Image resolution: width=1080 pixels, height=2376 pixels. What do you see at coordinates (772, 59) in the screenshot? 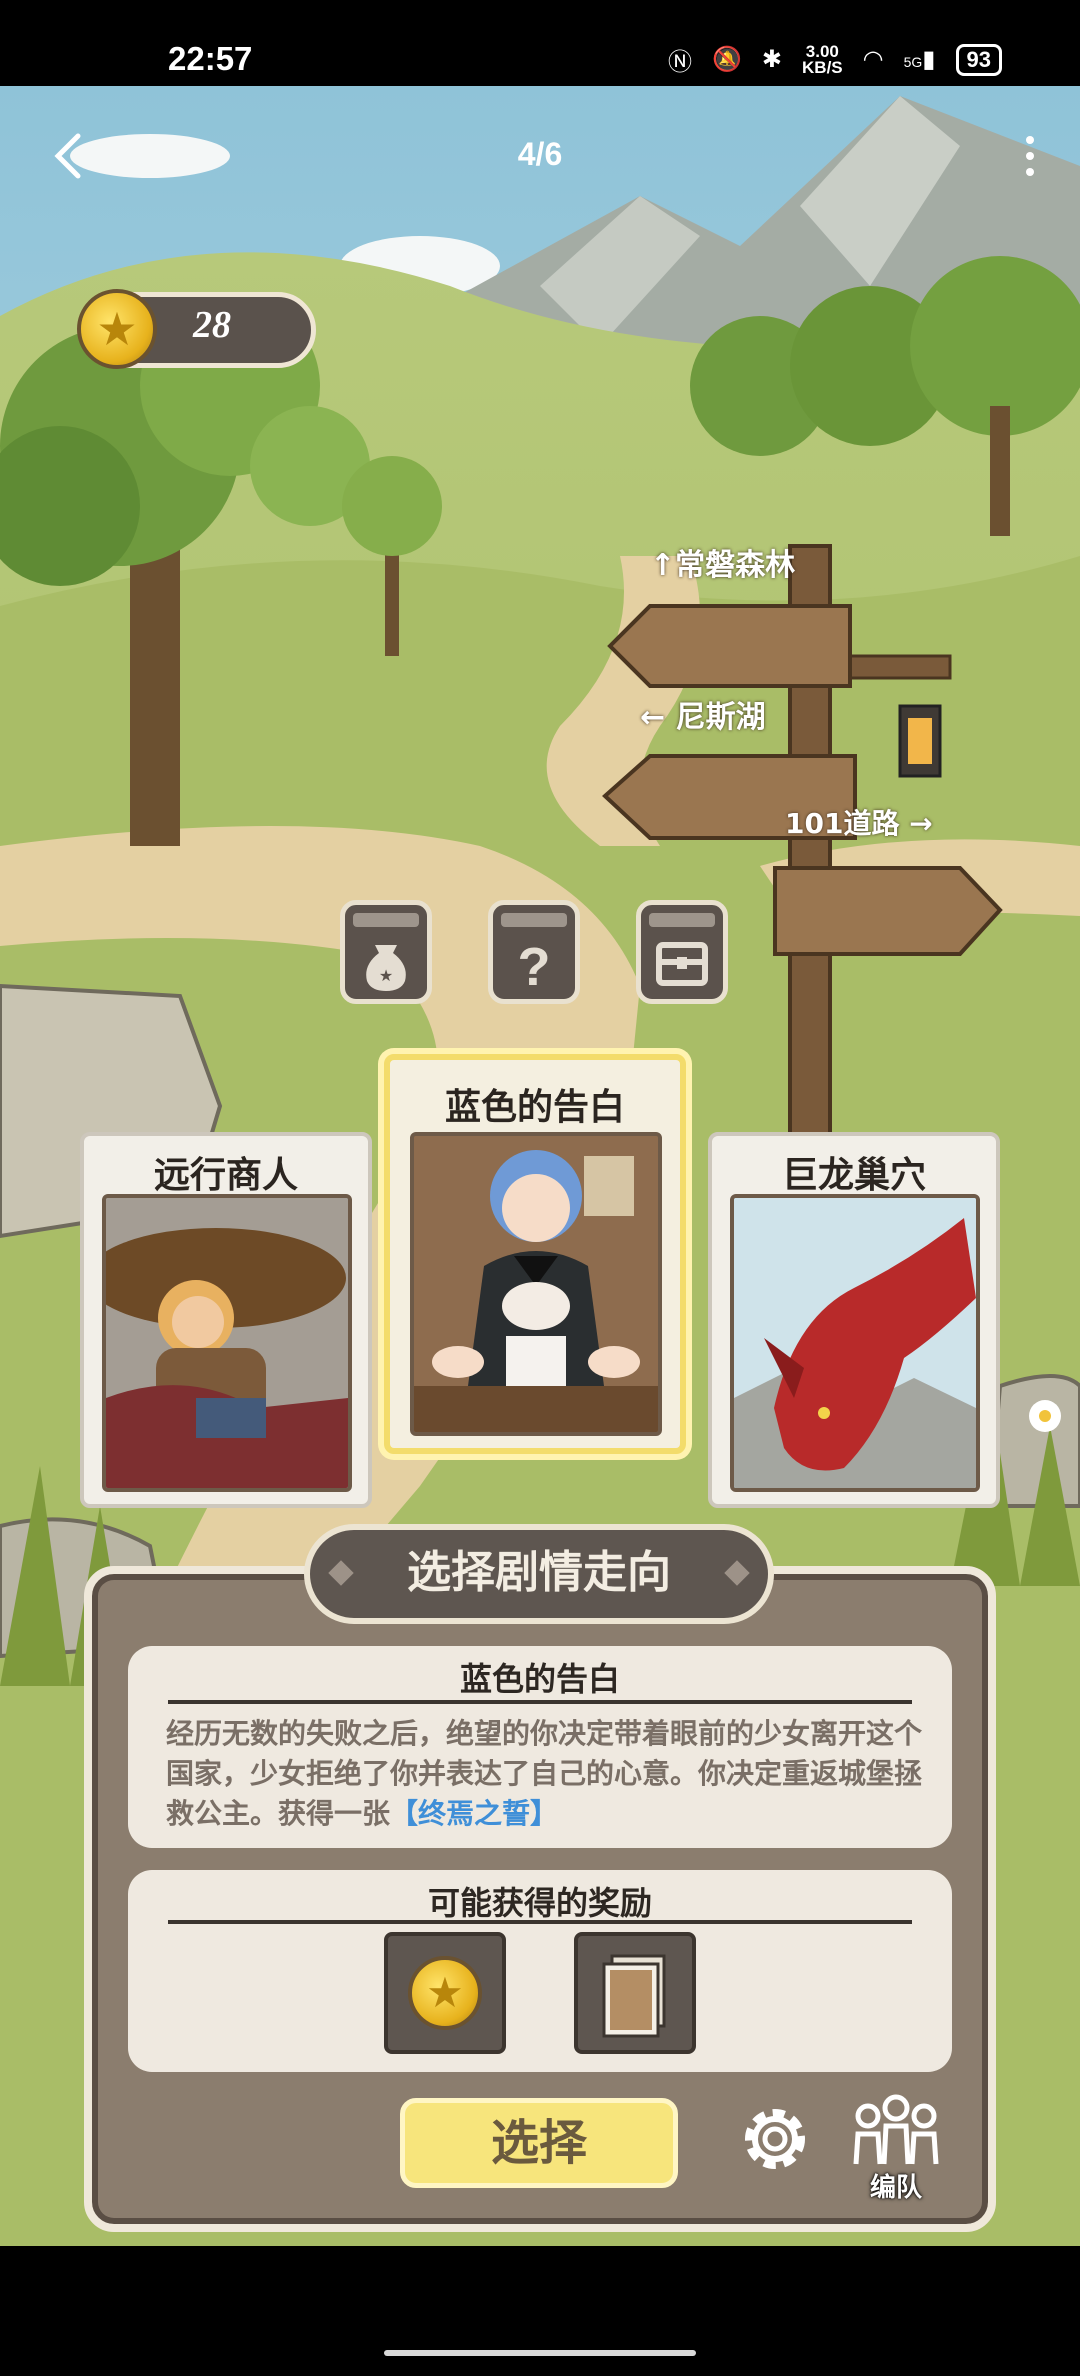
I see `bluetooth-icon: ✱` at bounding box center [772, 59].